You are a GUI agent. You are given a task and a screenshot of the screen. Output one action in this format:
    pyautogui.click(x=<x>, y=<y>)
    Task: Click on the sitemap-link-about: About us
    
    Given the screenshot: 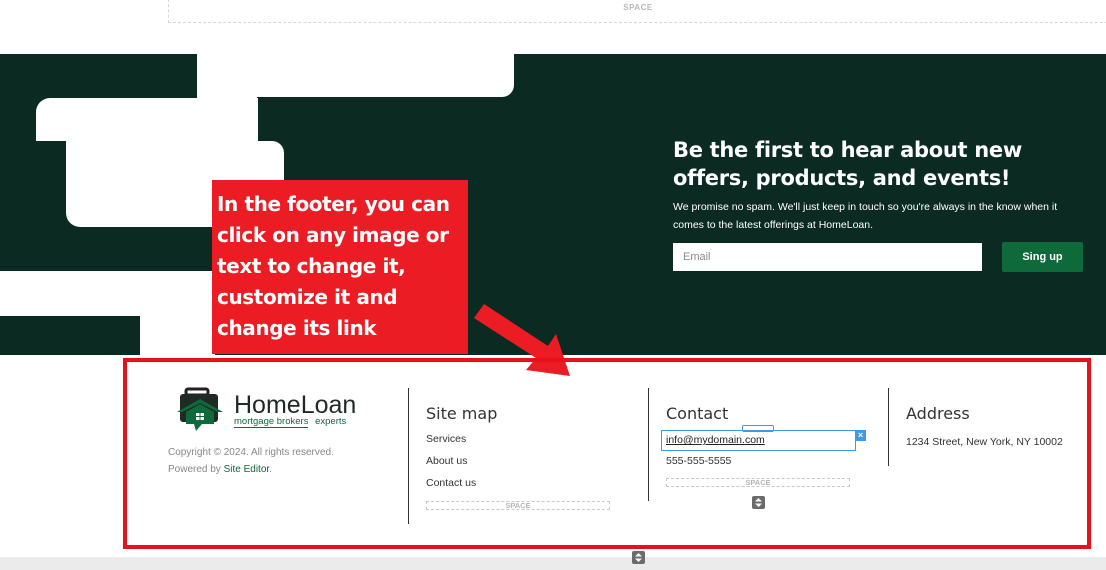 What is the action you would take?
    pyautogui.click(x=446, y=461)
    